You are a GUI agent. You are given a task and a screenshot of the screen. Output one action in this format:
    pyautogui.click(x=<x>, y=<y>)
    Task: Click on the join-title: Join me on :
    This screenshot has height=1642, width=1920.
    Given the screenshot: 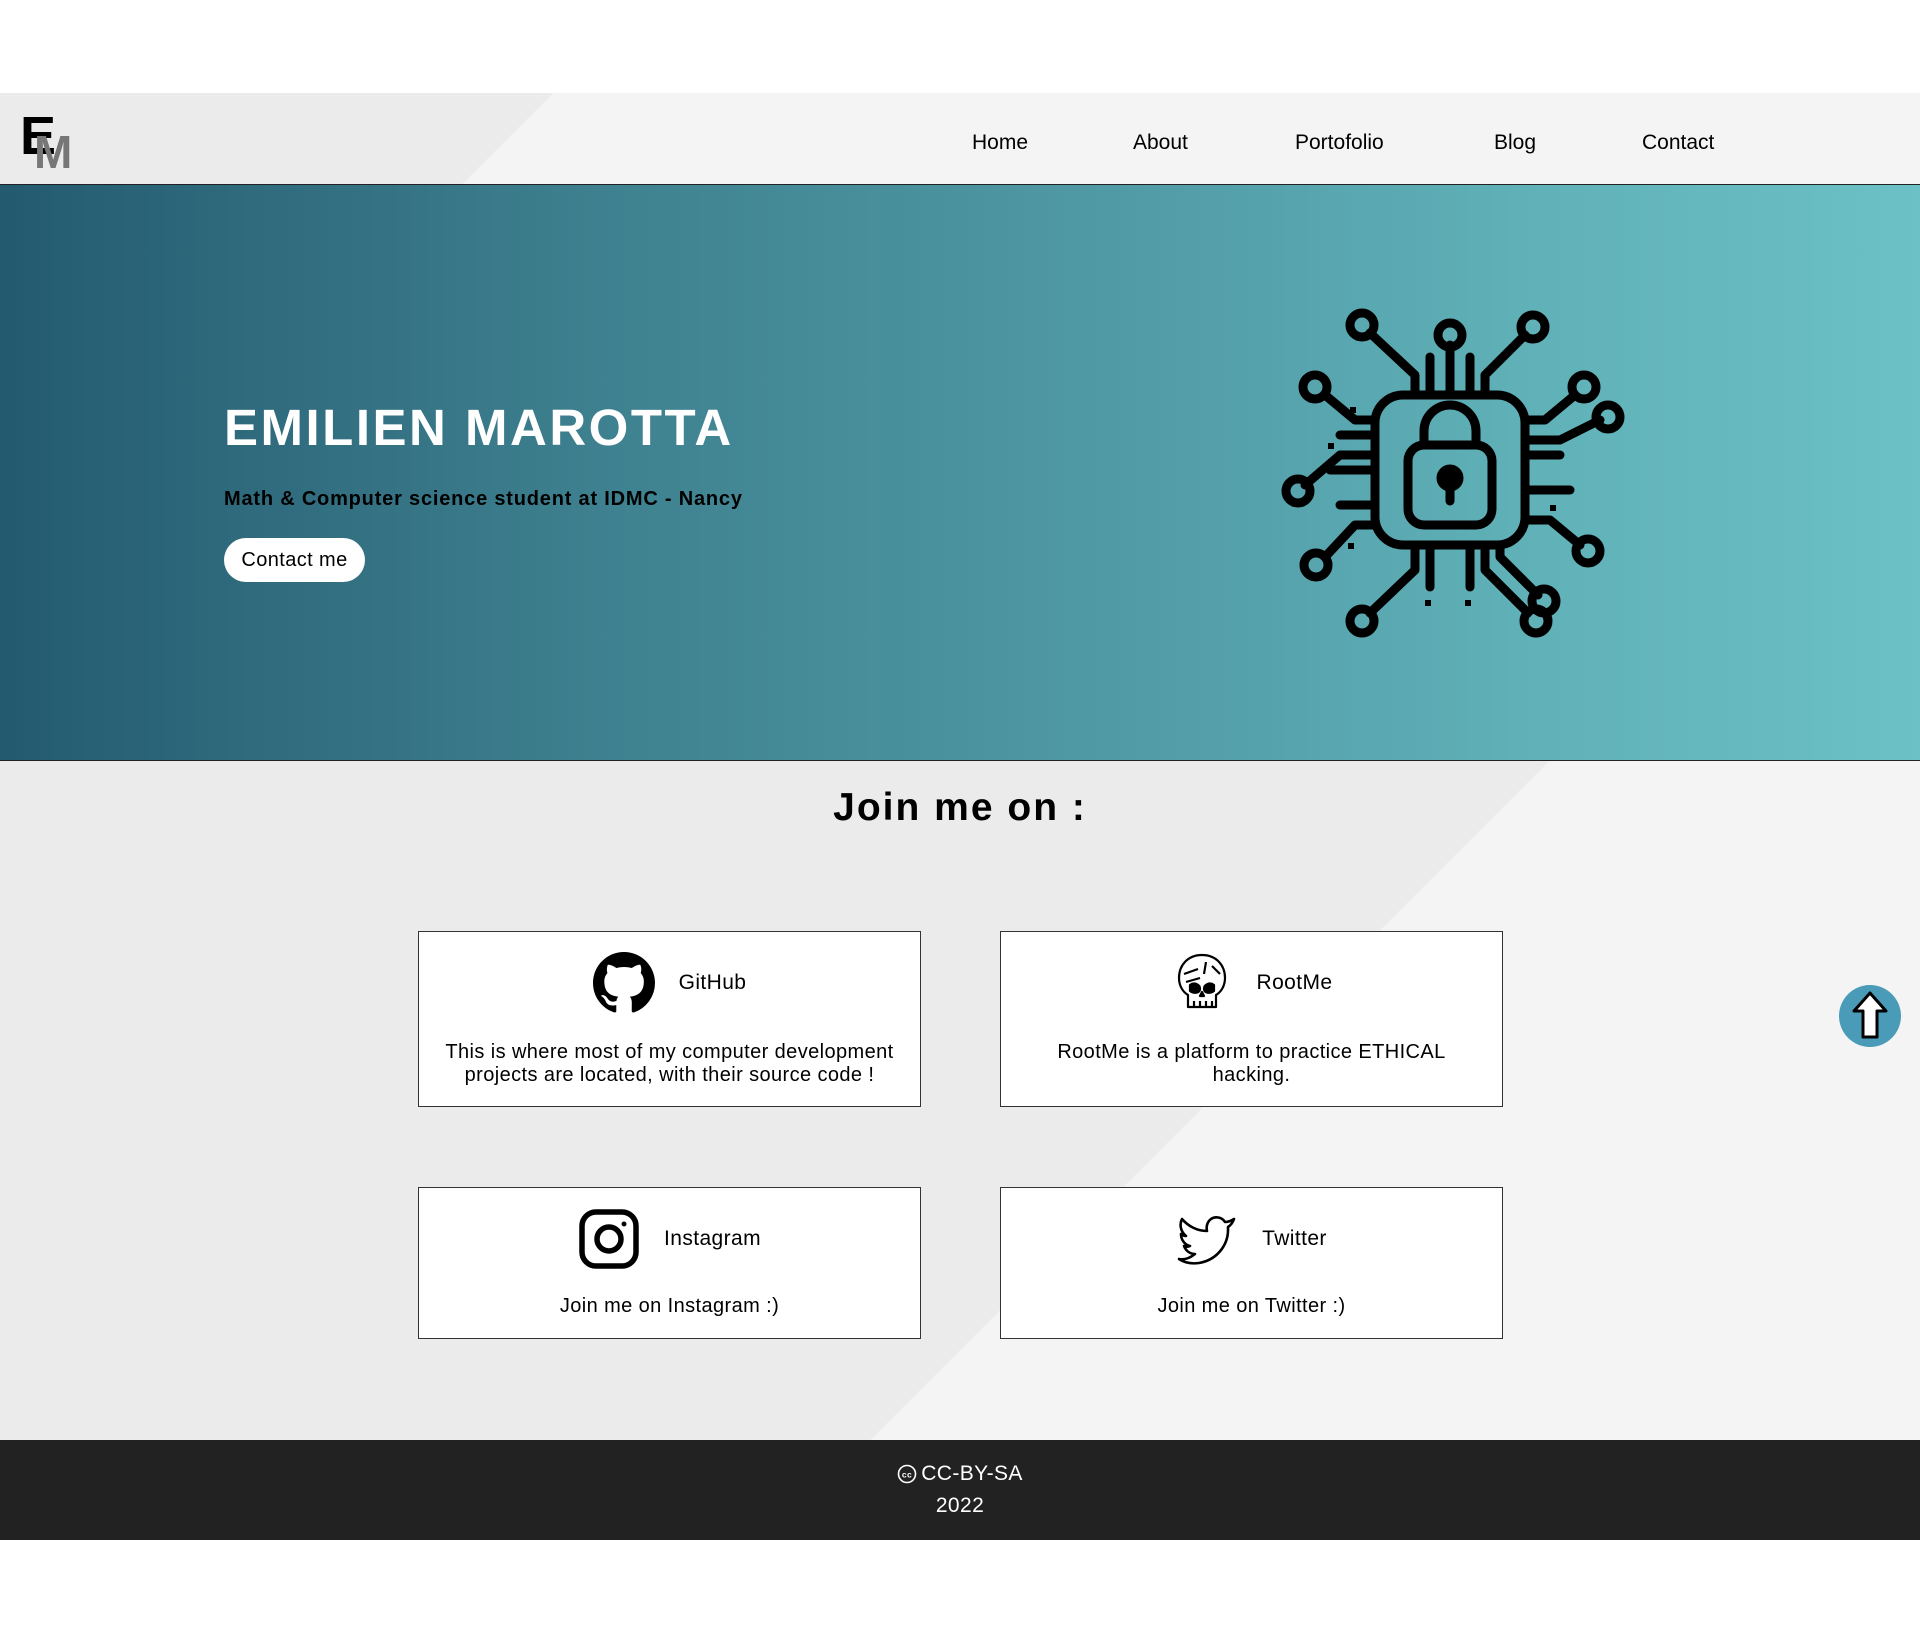 What is the action you would take?
    pyautogui.click(x=960, y=807)
    